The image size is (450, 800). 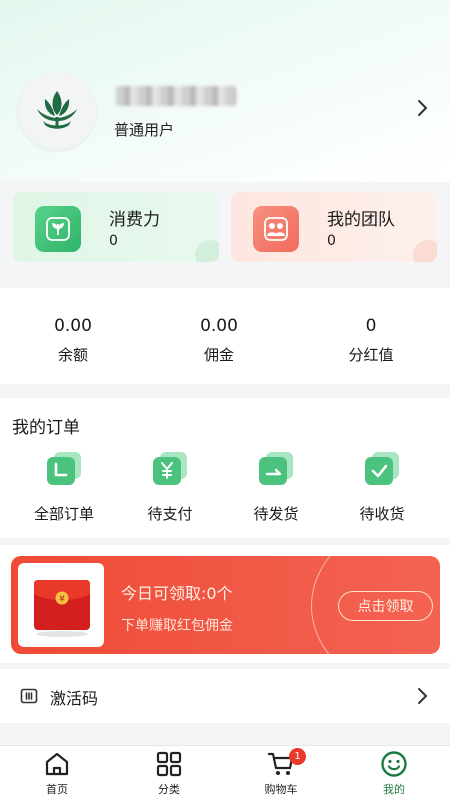 I want to click on order-label: 待收货, so click(x=382, y=514).